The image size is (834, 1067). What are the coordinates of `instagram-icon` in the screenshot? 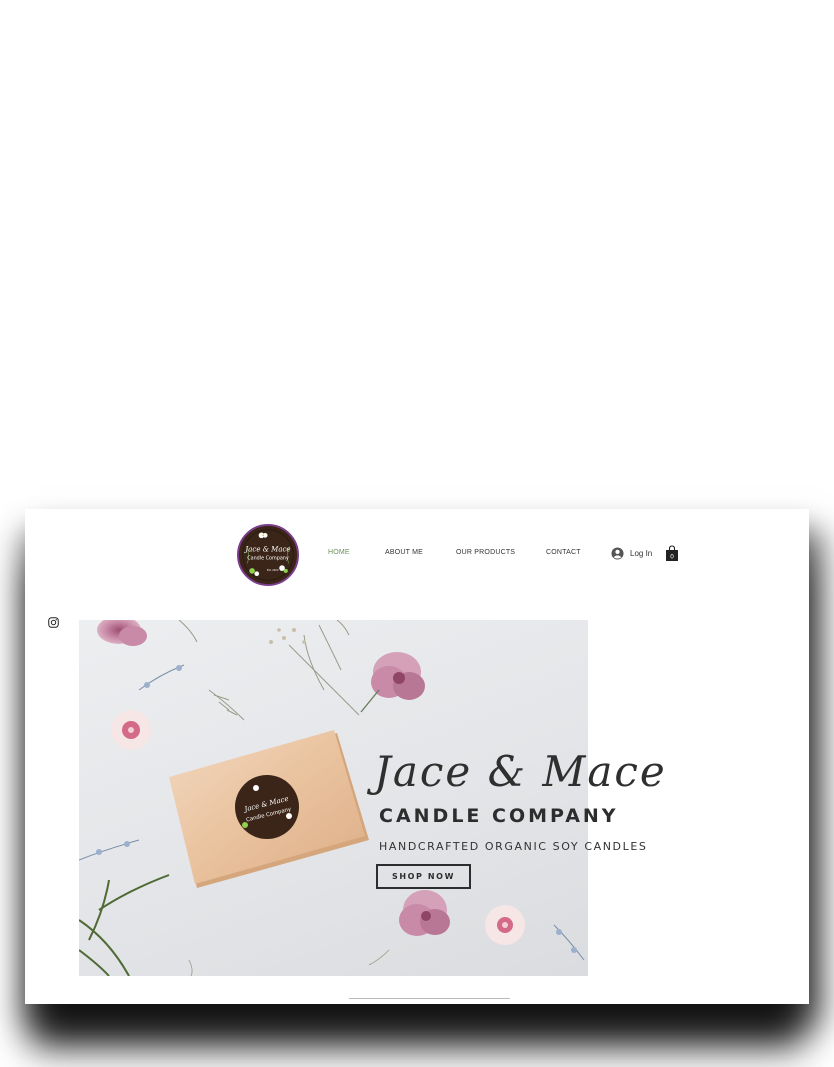 It's located at (53, 622).